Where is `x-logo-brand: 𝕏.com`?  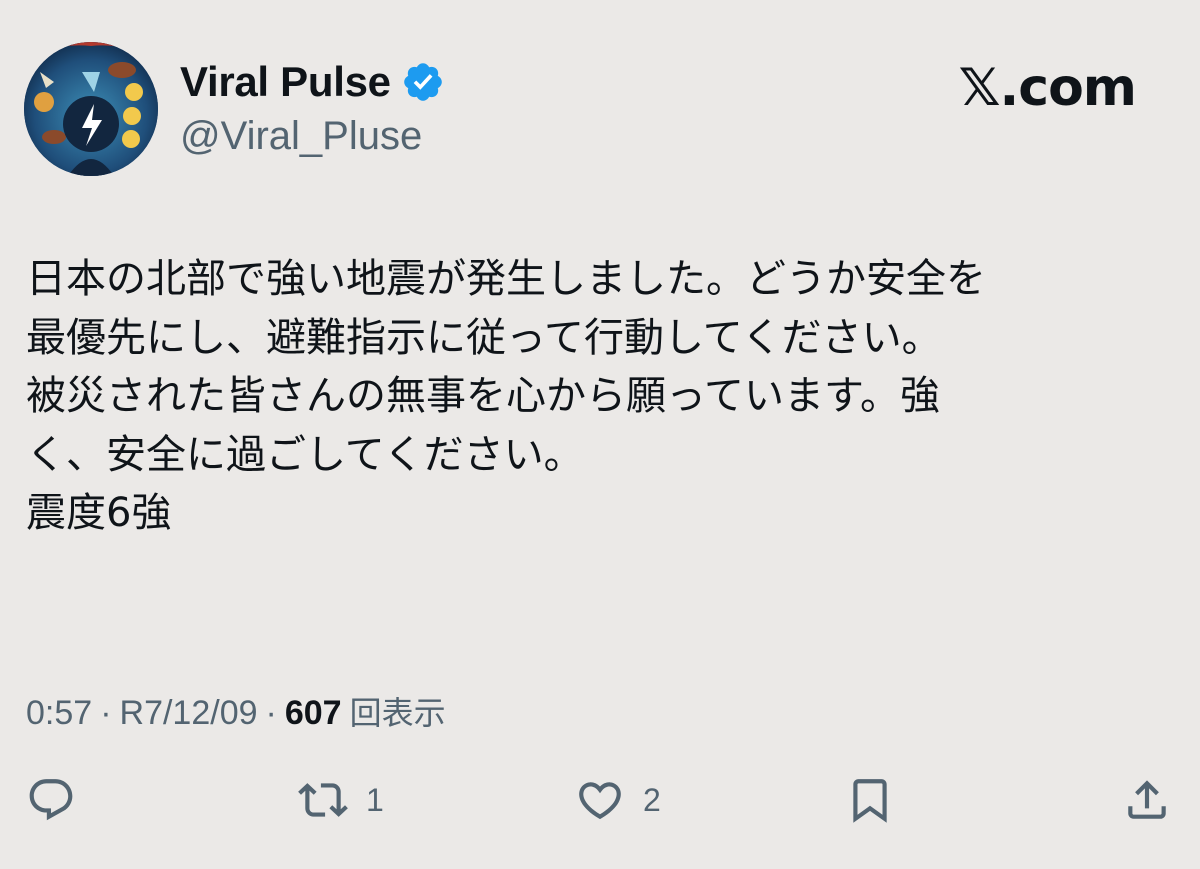
x-logo-brand: 𝕏.com is located at coordinates (1047, 88).